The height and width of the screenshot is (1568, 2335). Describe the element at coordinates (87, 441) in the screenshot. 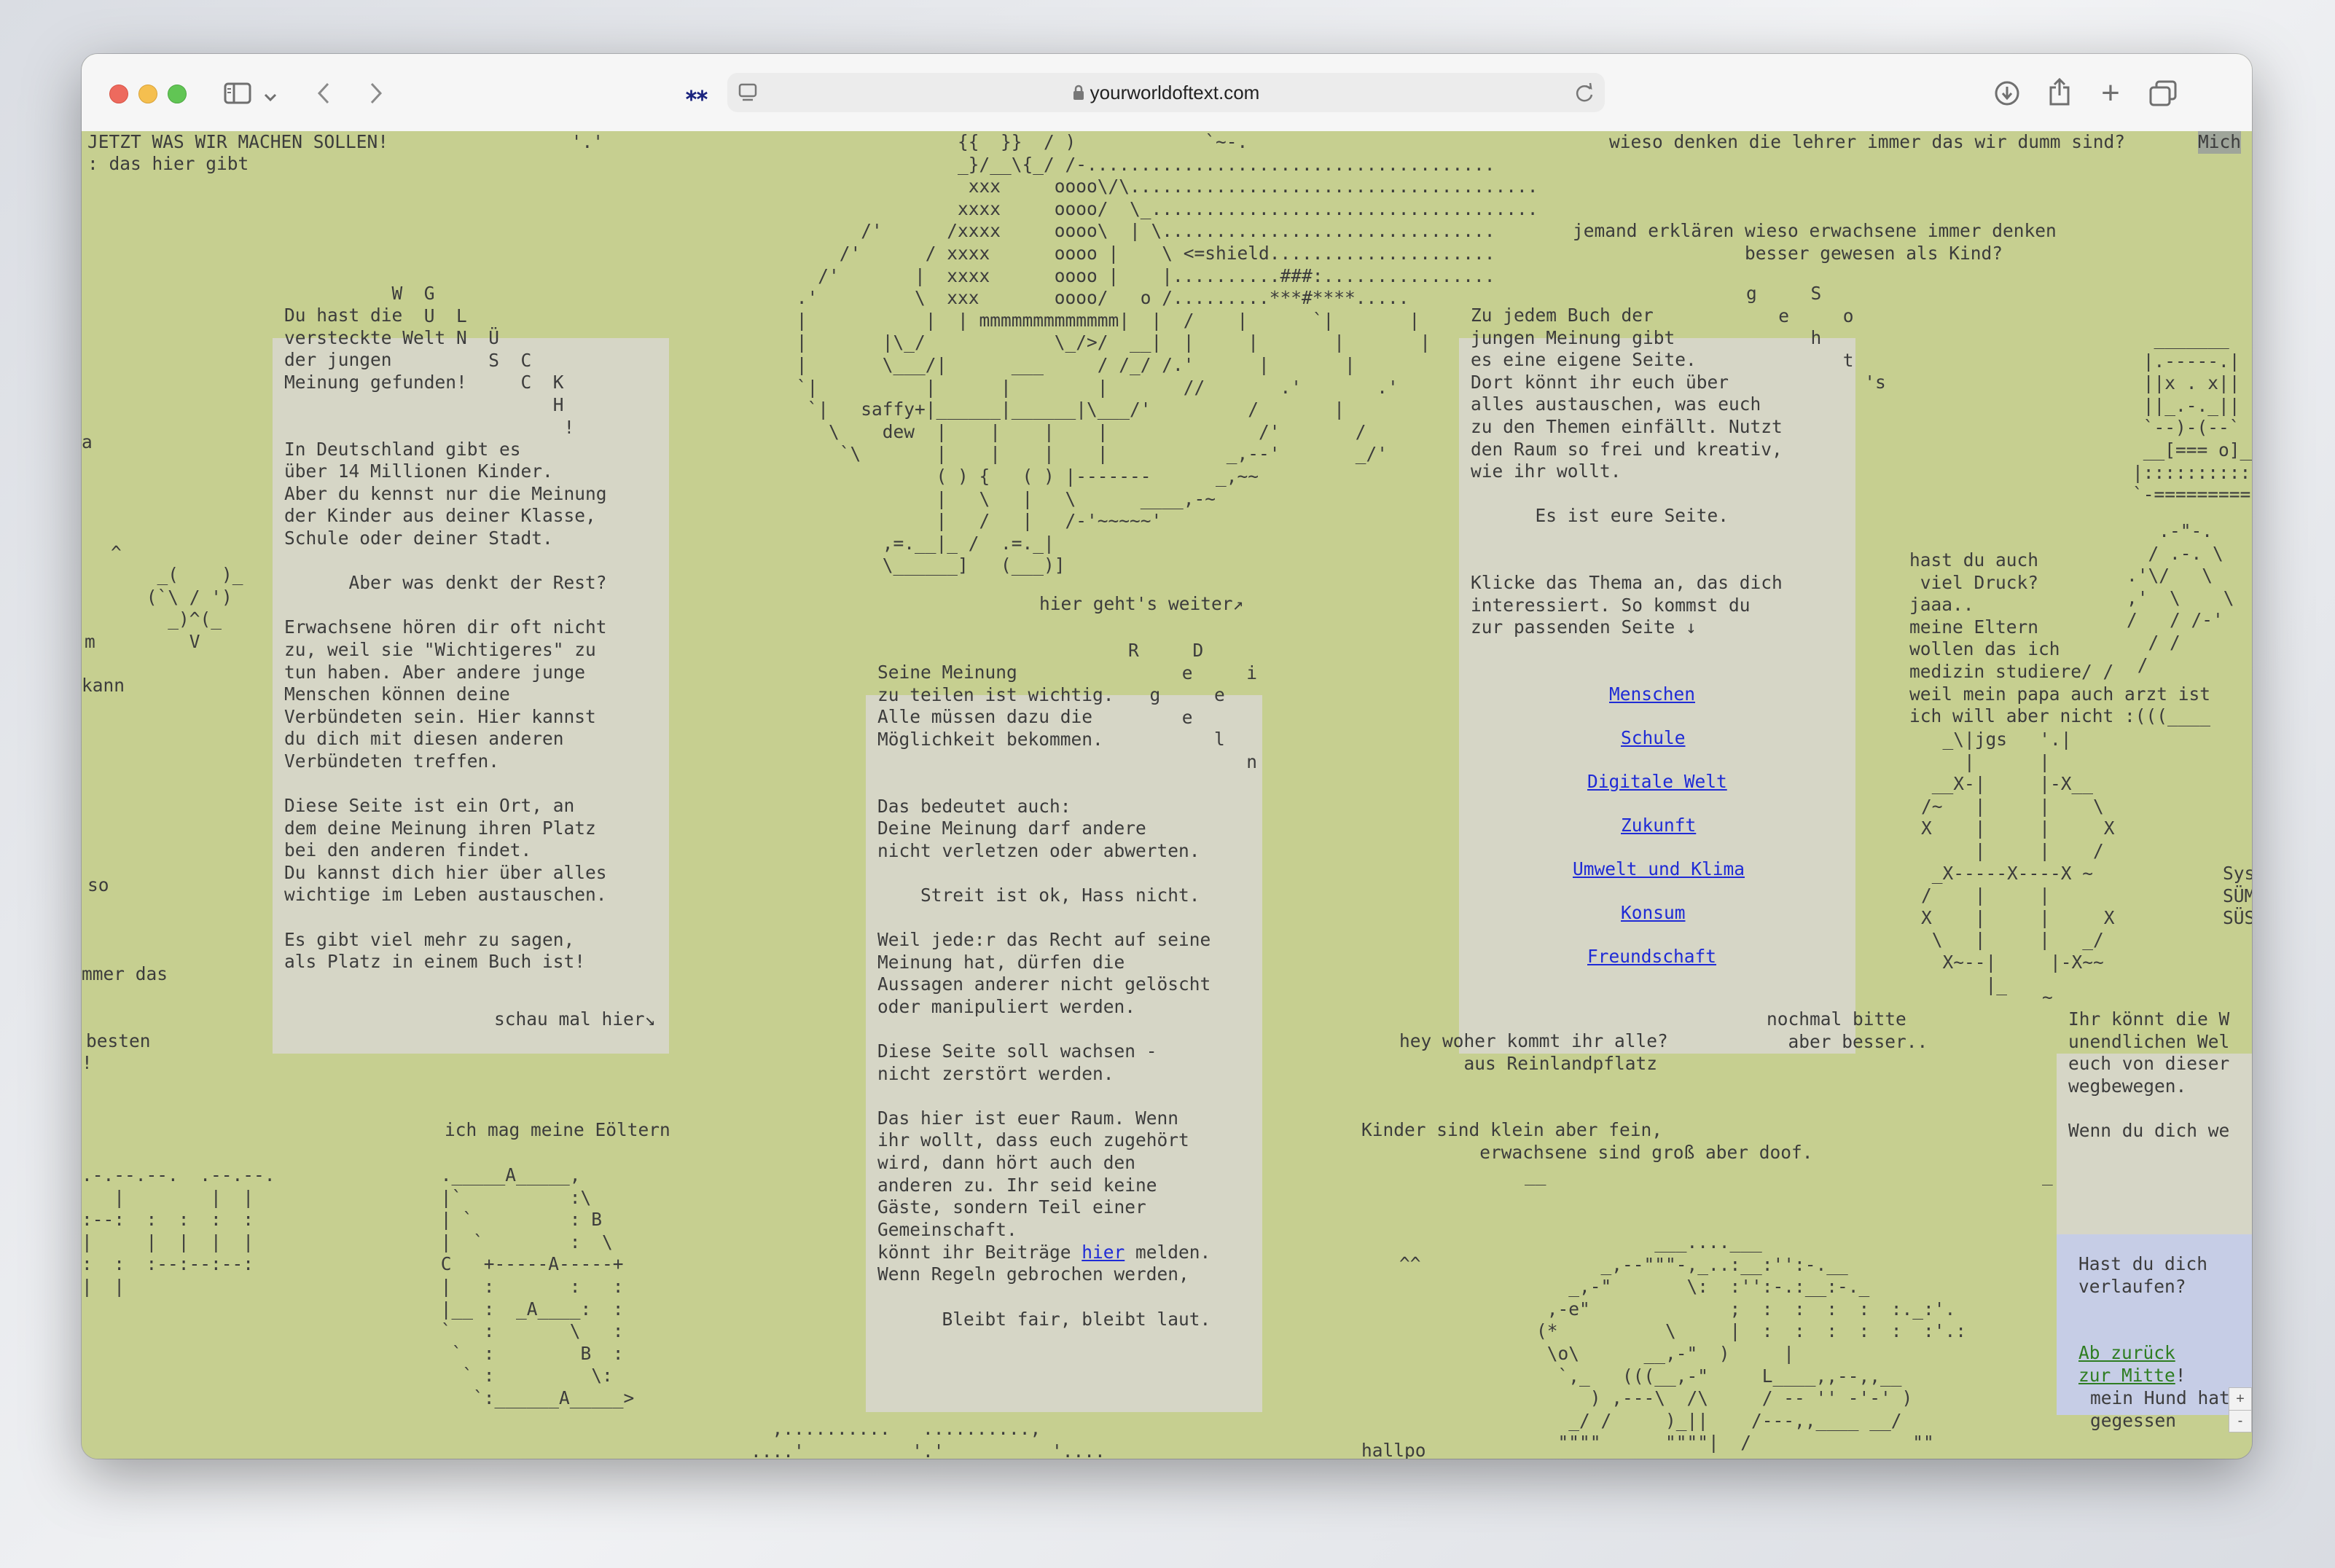

I see `world-text: a` at that location.